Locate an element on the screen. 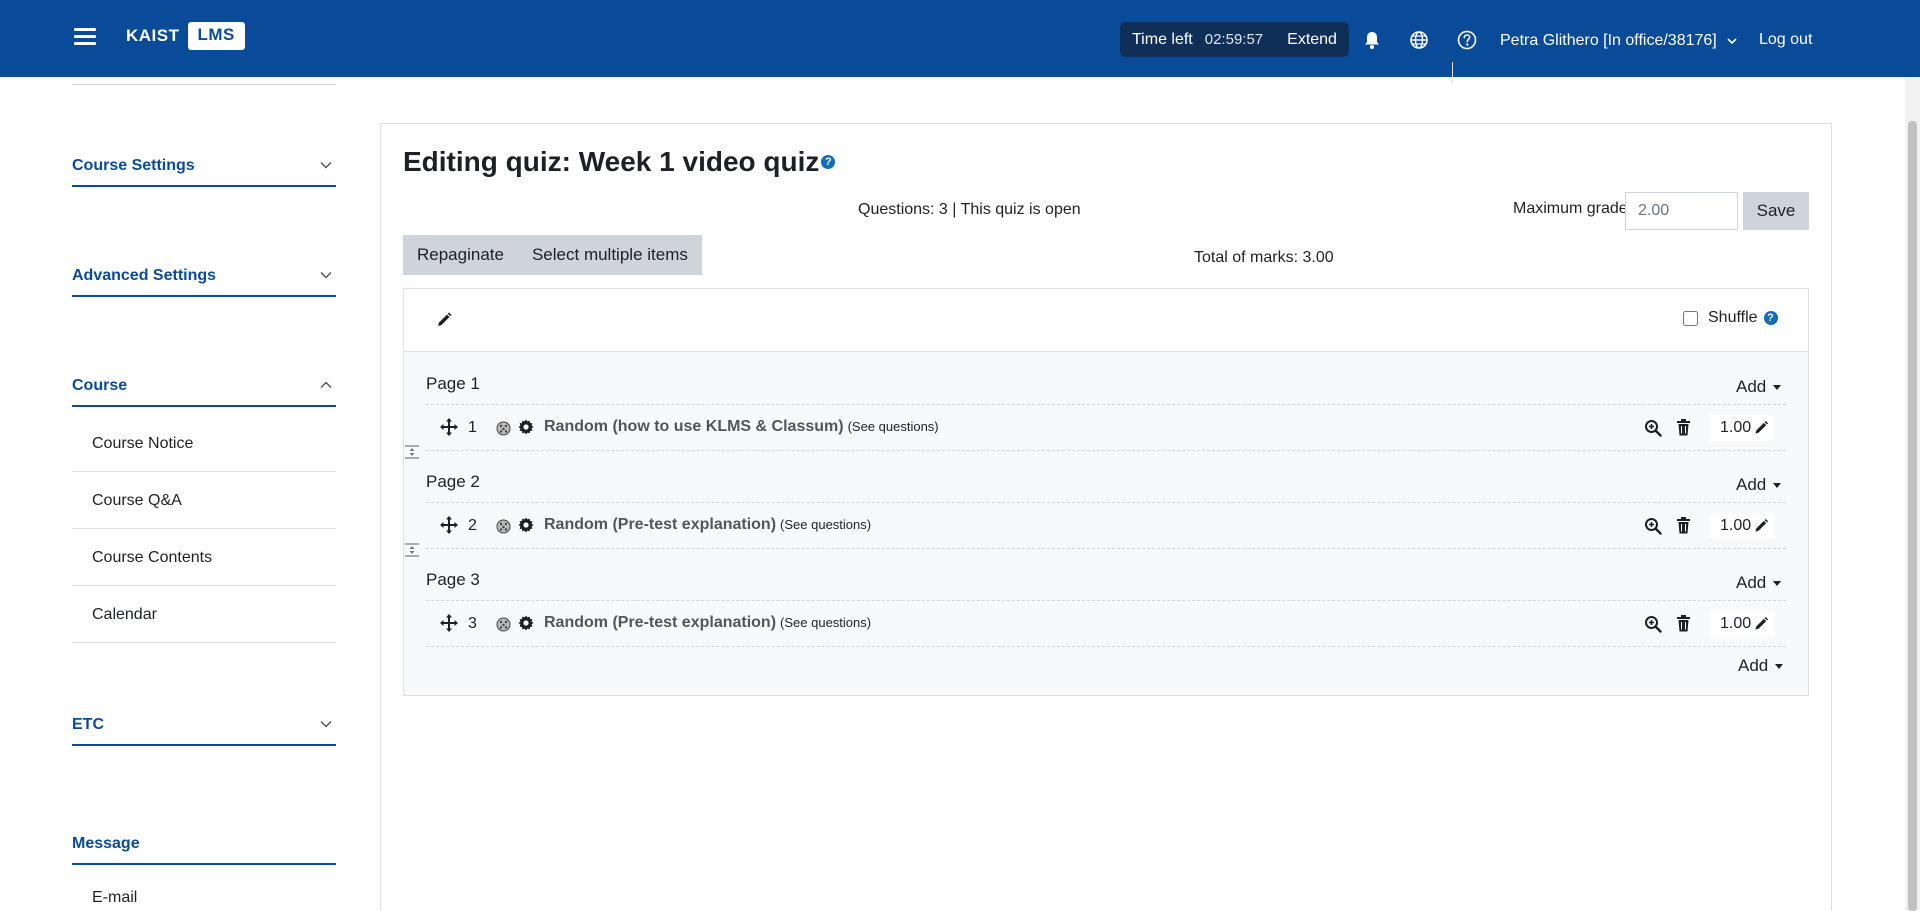  sidebar-section-label: Message is located at coordinates (106, 843).